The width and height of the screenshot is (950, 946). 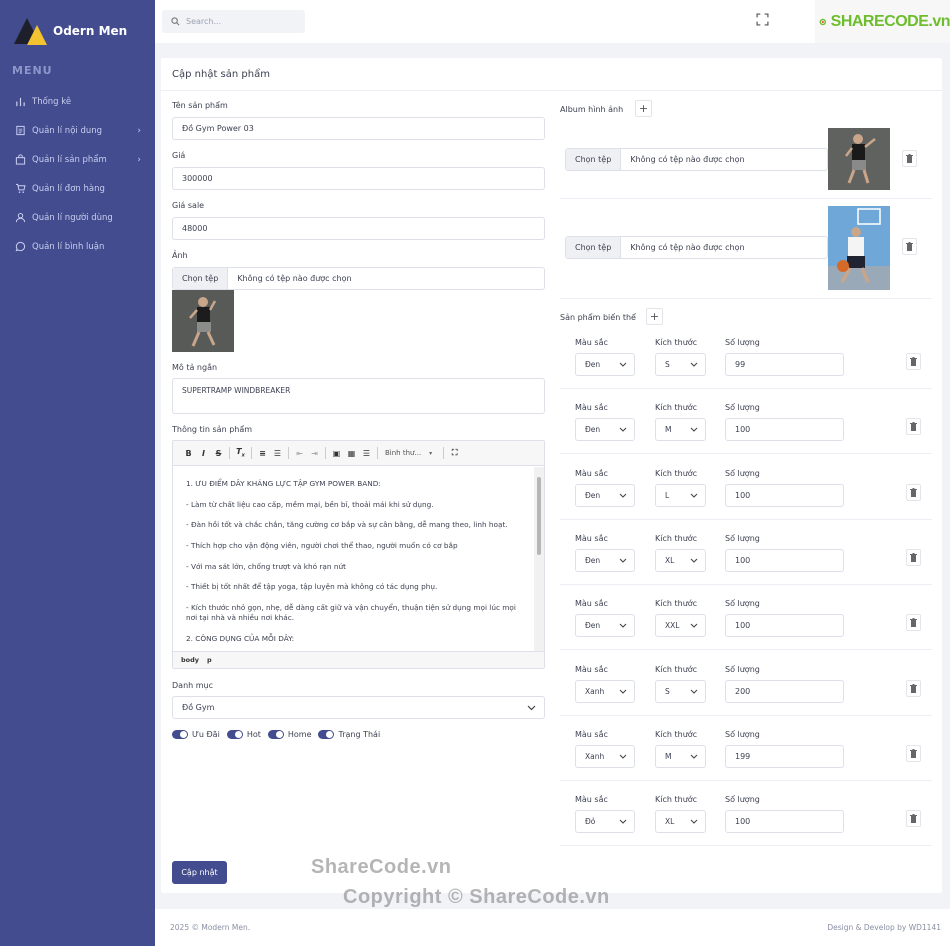 What do you see at coordinates (454, 453) in the screenshot?
I see `maximize-icon: ⛶` at bounding box center [454, 453].